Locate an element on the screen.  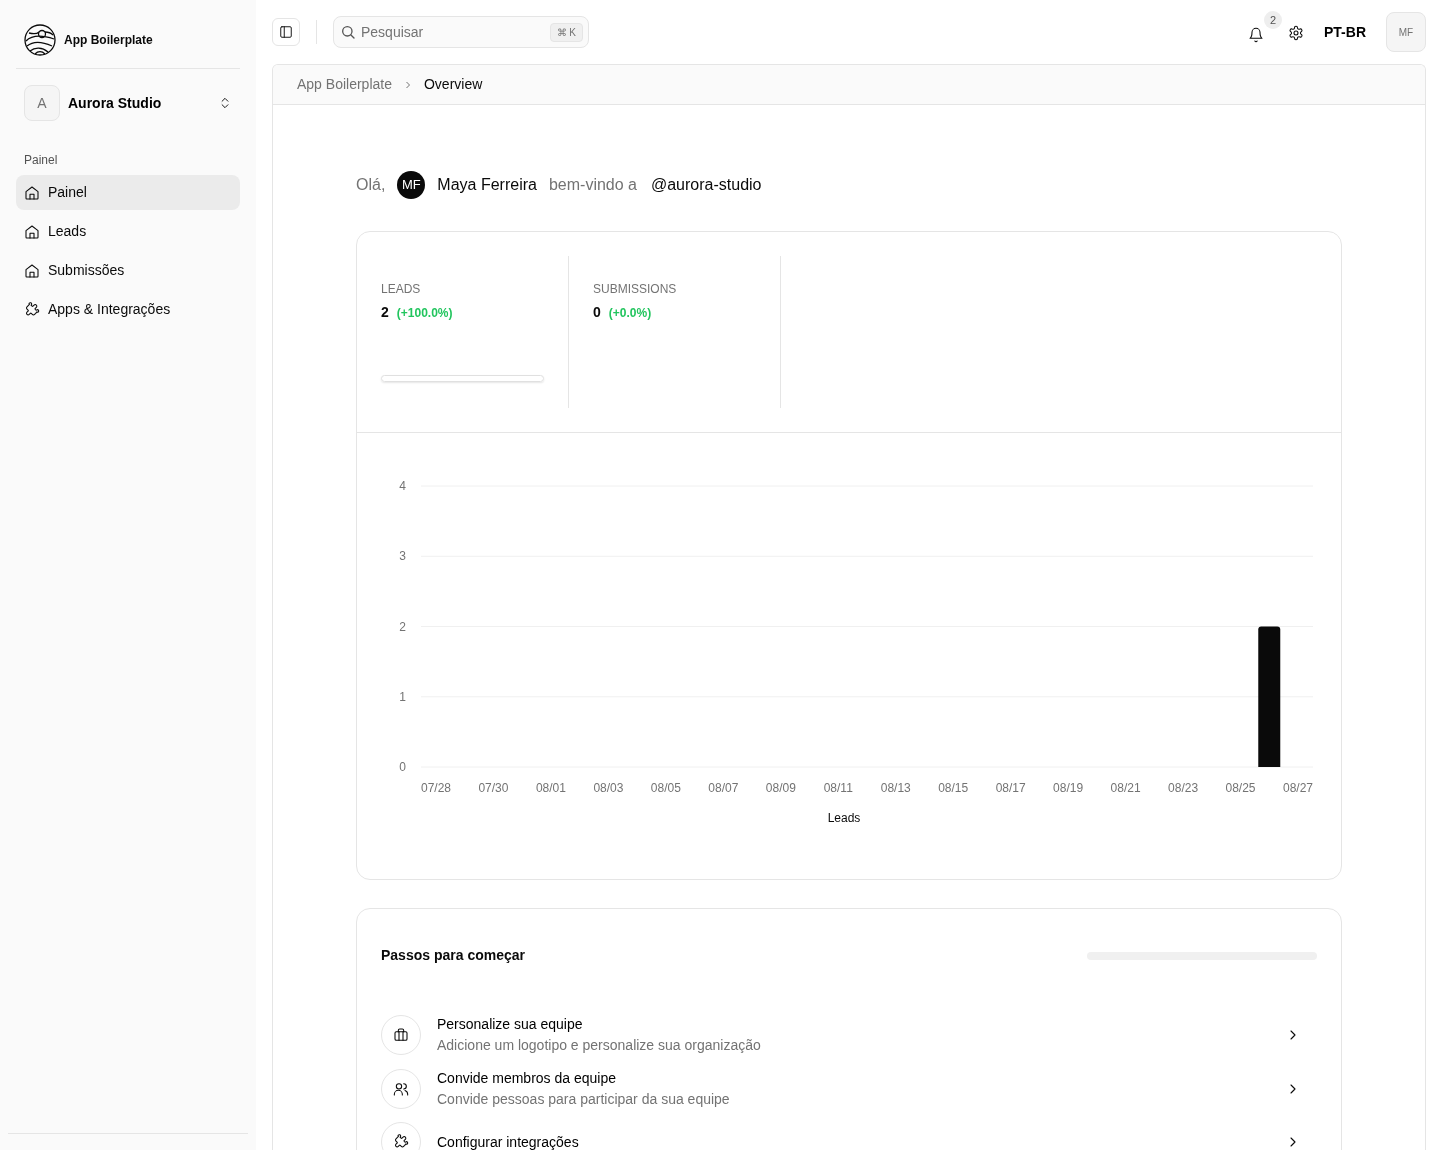
user-avatar: MF is located at coordinates (411, 185).